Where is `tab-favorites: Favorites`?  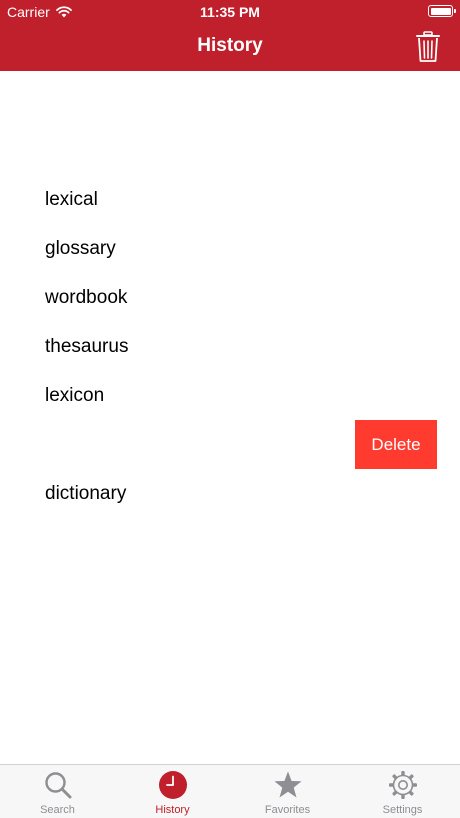
tab-favorites: Favorites is located at coordinates (287, 791).